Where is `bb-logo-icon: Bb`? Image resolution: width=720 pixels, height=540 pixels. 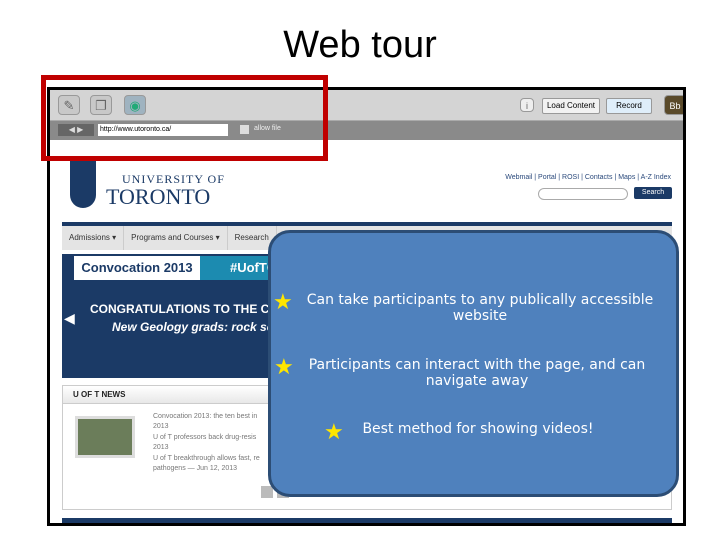 bb-logo-icon: Bb is located at coordinates (673, 105).